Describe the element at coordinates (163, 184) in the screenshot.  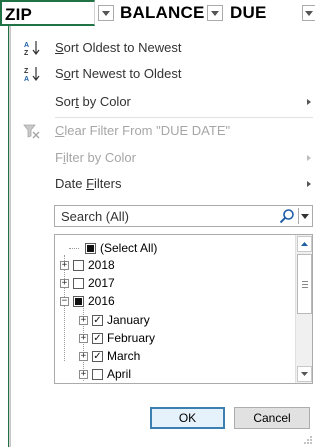
I see `menu-date-filters: Date Filters` at that location.